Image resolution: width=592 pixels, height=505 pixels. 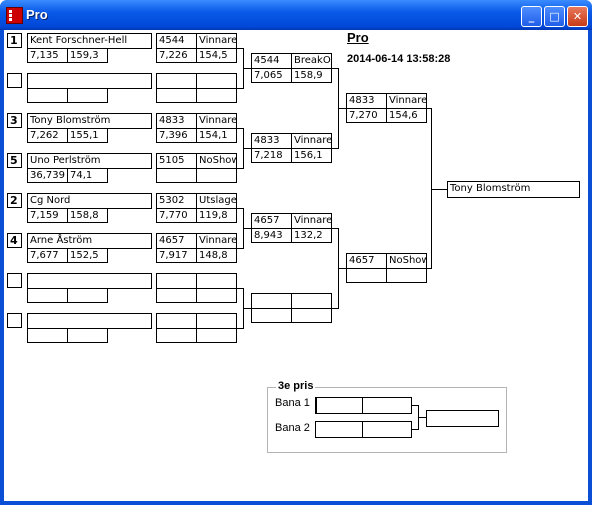 I want to click on match-id: 5302, so click(x=176, y=201).